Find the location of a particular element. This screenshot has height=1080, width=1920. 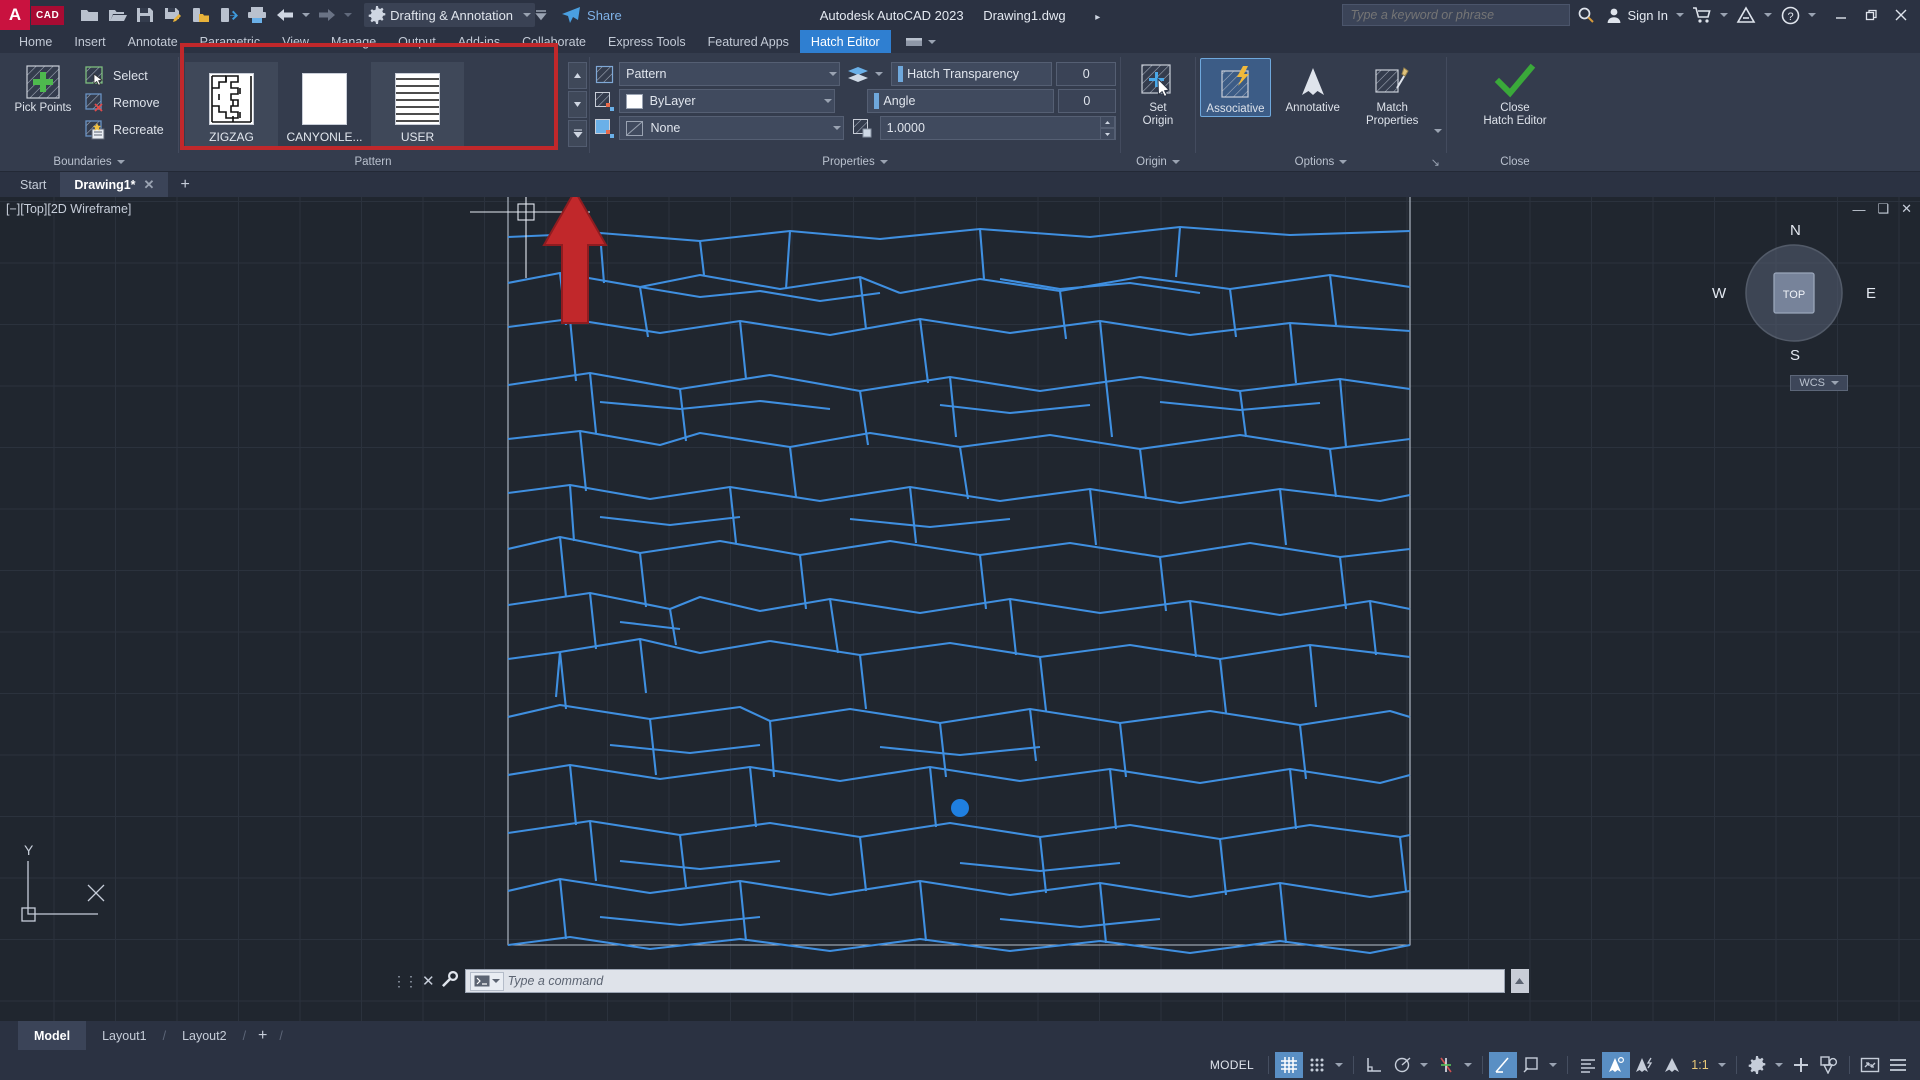

gallery-expand-button is located at coordinates (577, 133).